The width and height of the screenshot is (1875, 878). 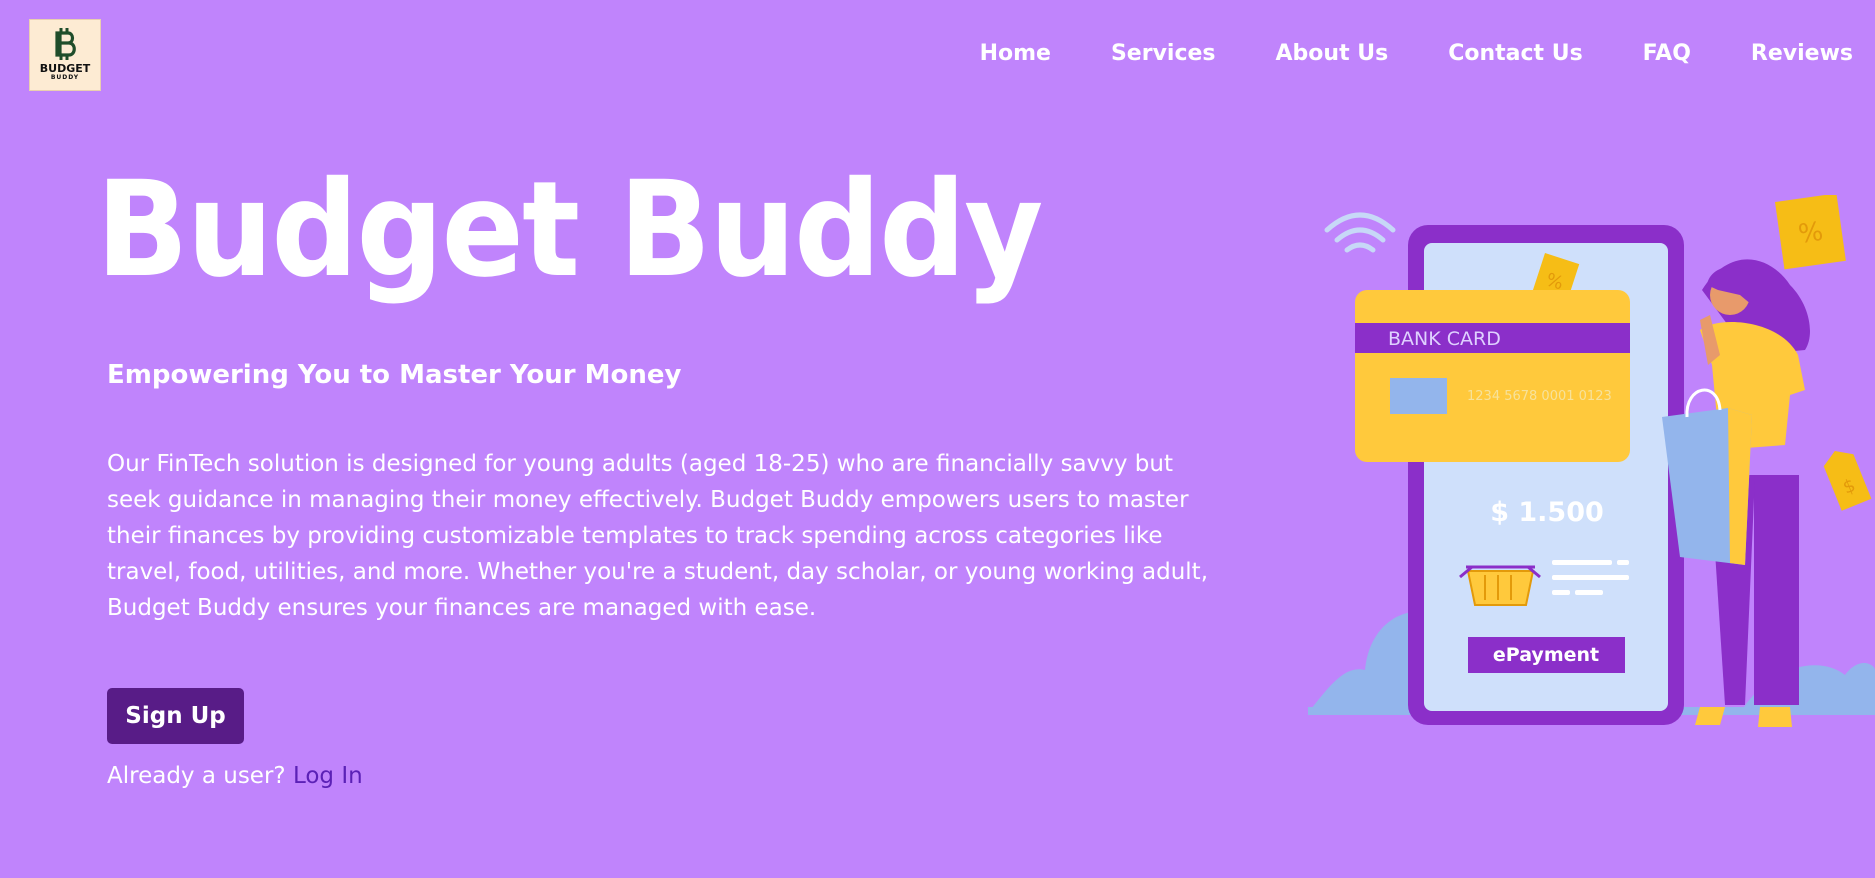 I want to click on bank-card, so click(x=1492, y=376).